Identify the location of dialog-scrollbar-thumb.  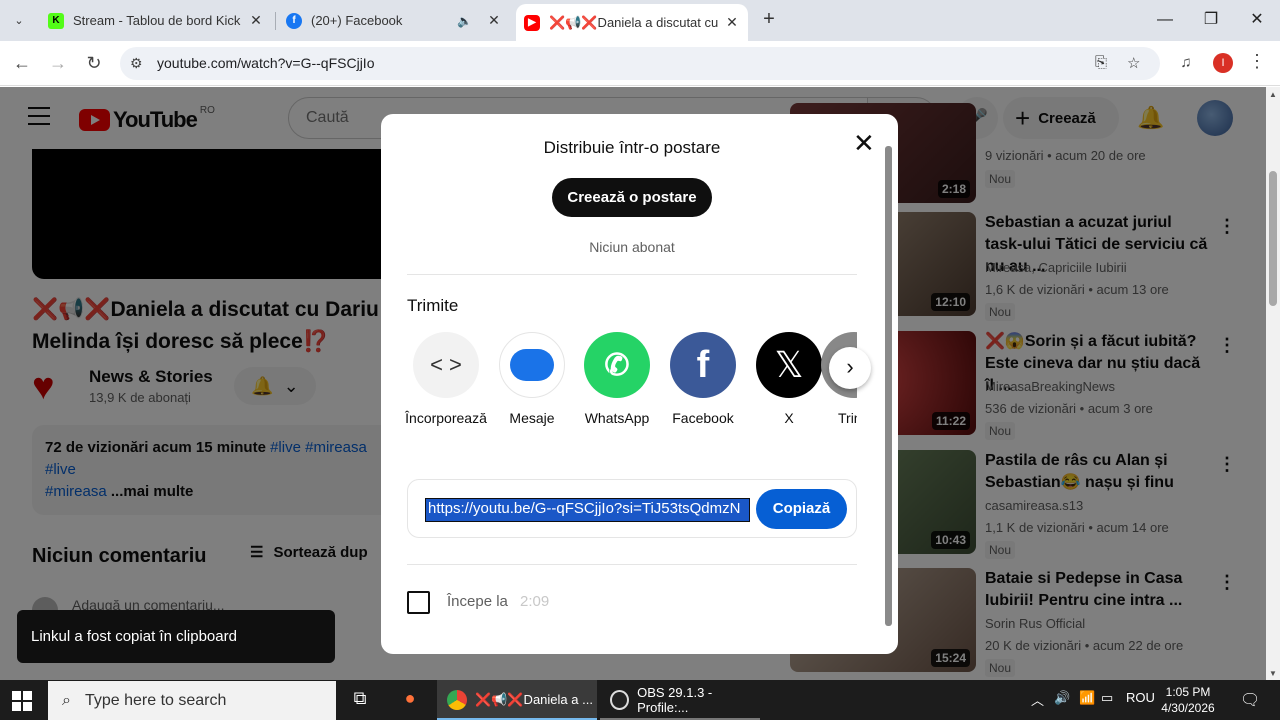
(888, 386).